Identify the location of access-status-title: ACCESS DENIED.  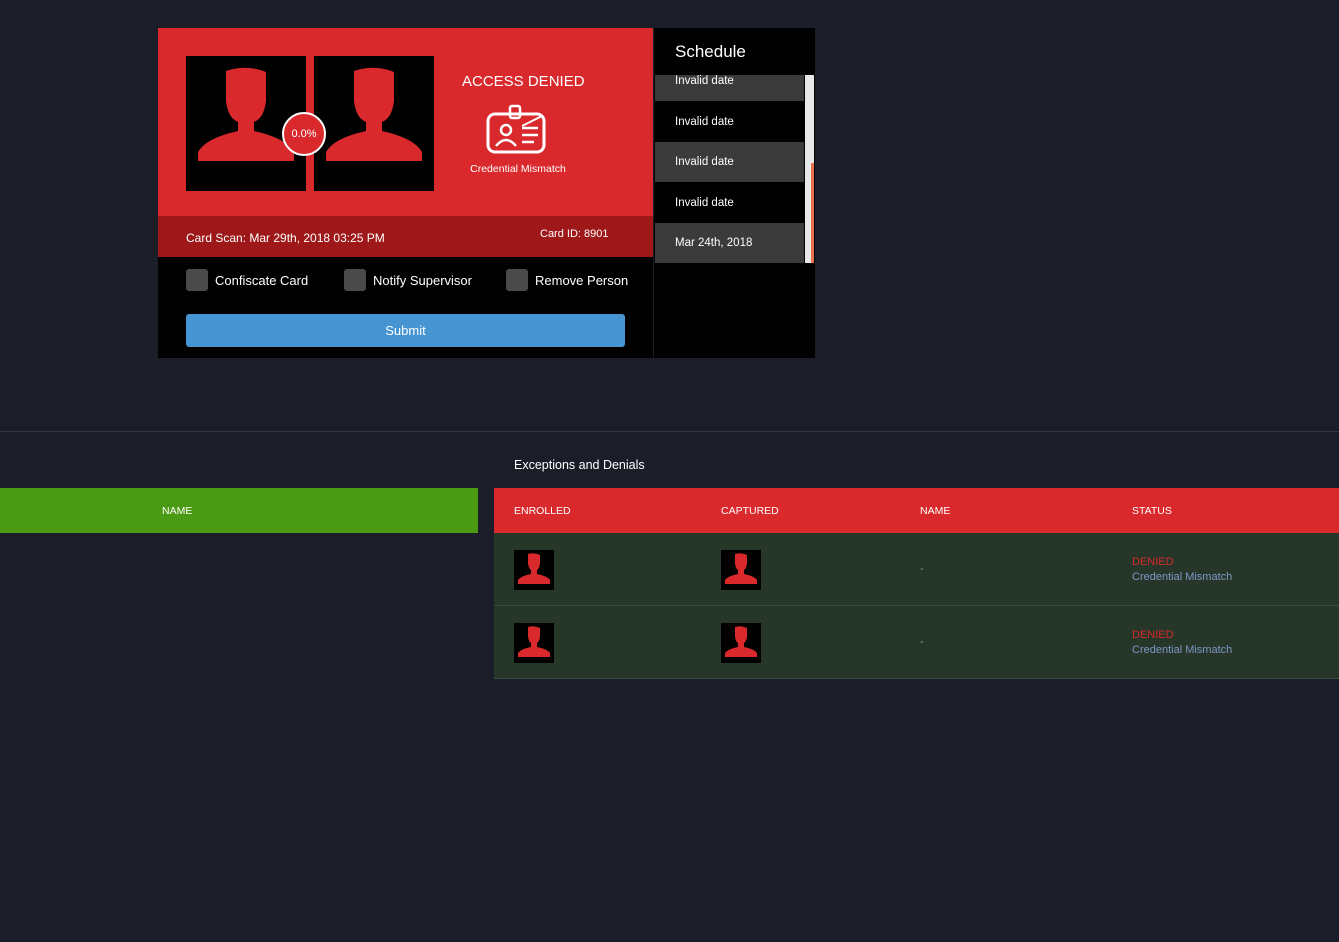
(523, 81).